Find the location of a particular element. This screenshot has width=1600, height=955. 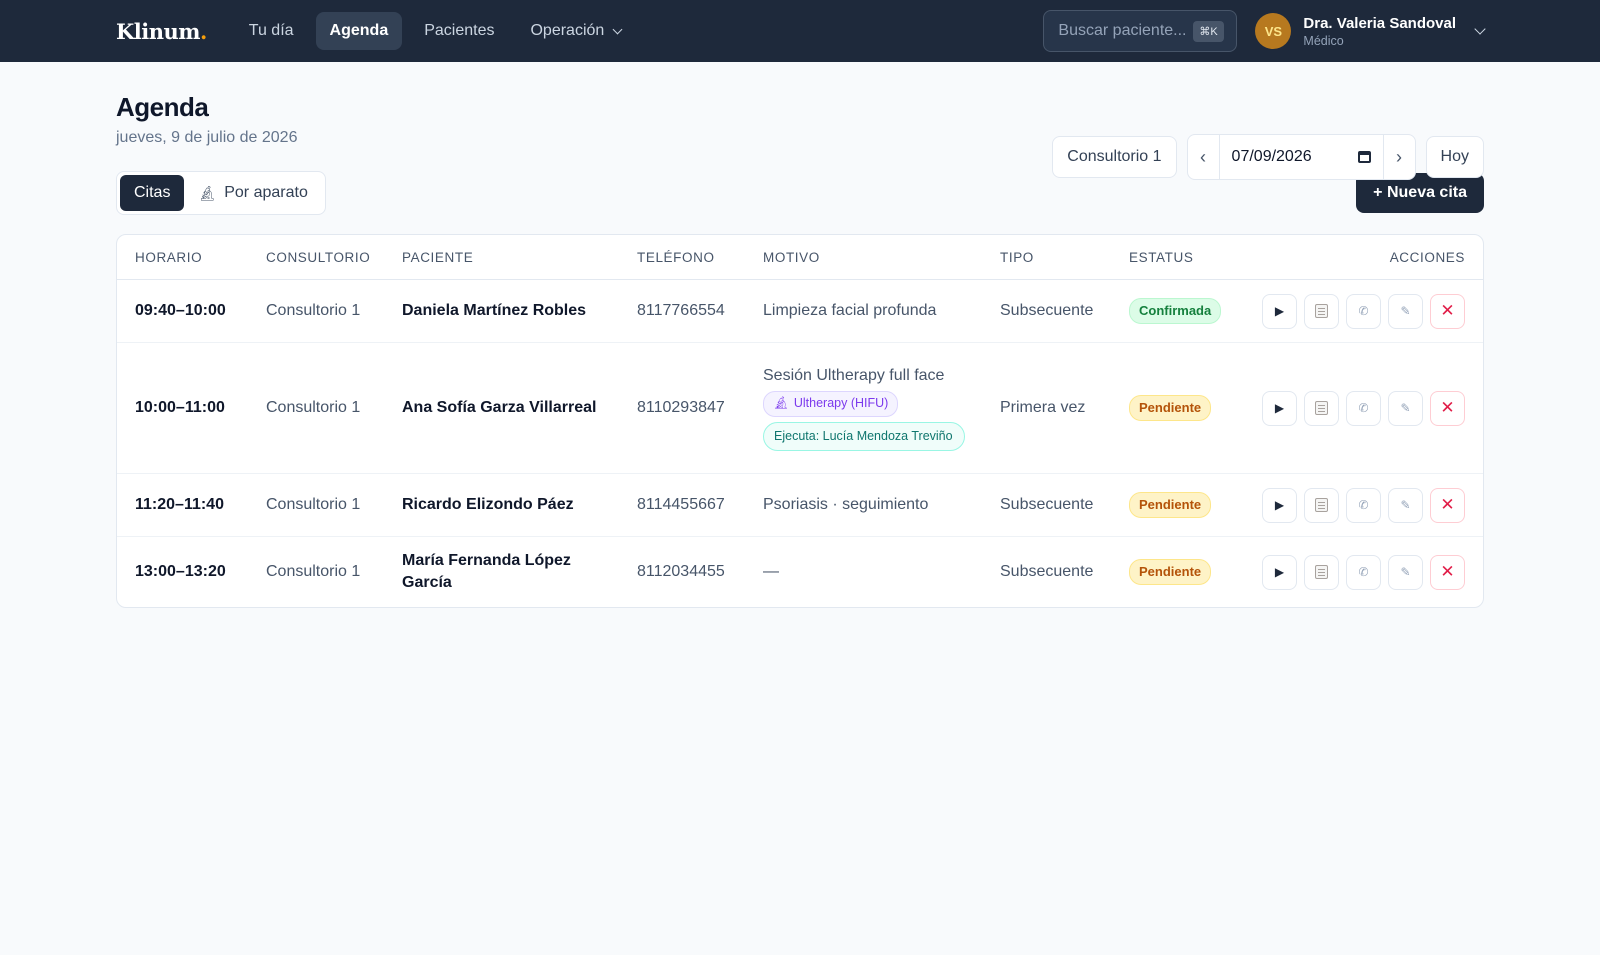

patient-cell: Ana Sofía Garza Villarreal is located at coordinates (519, 408).